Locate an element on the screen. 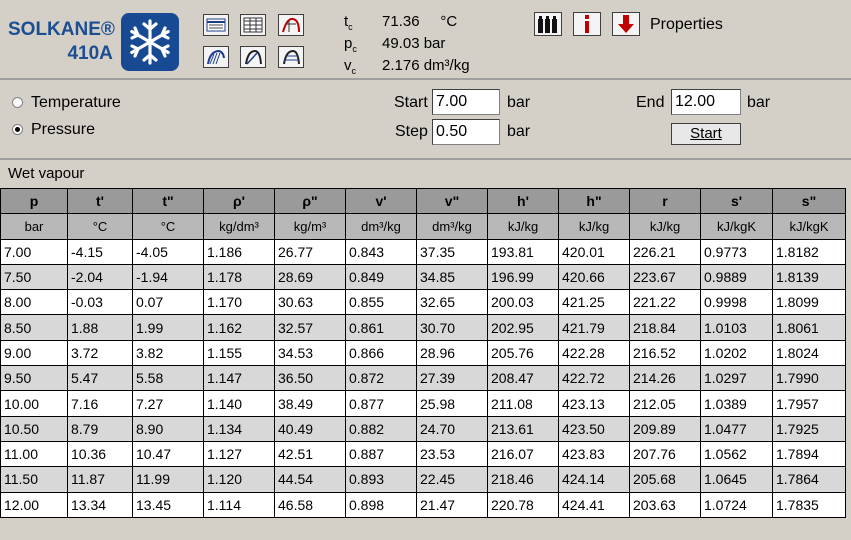 The width and height of the screenshot is (851, 540). download-arrow-icon is located at coordinates (626, 24).